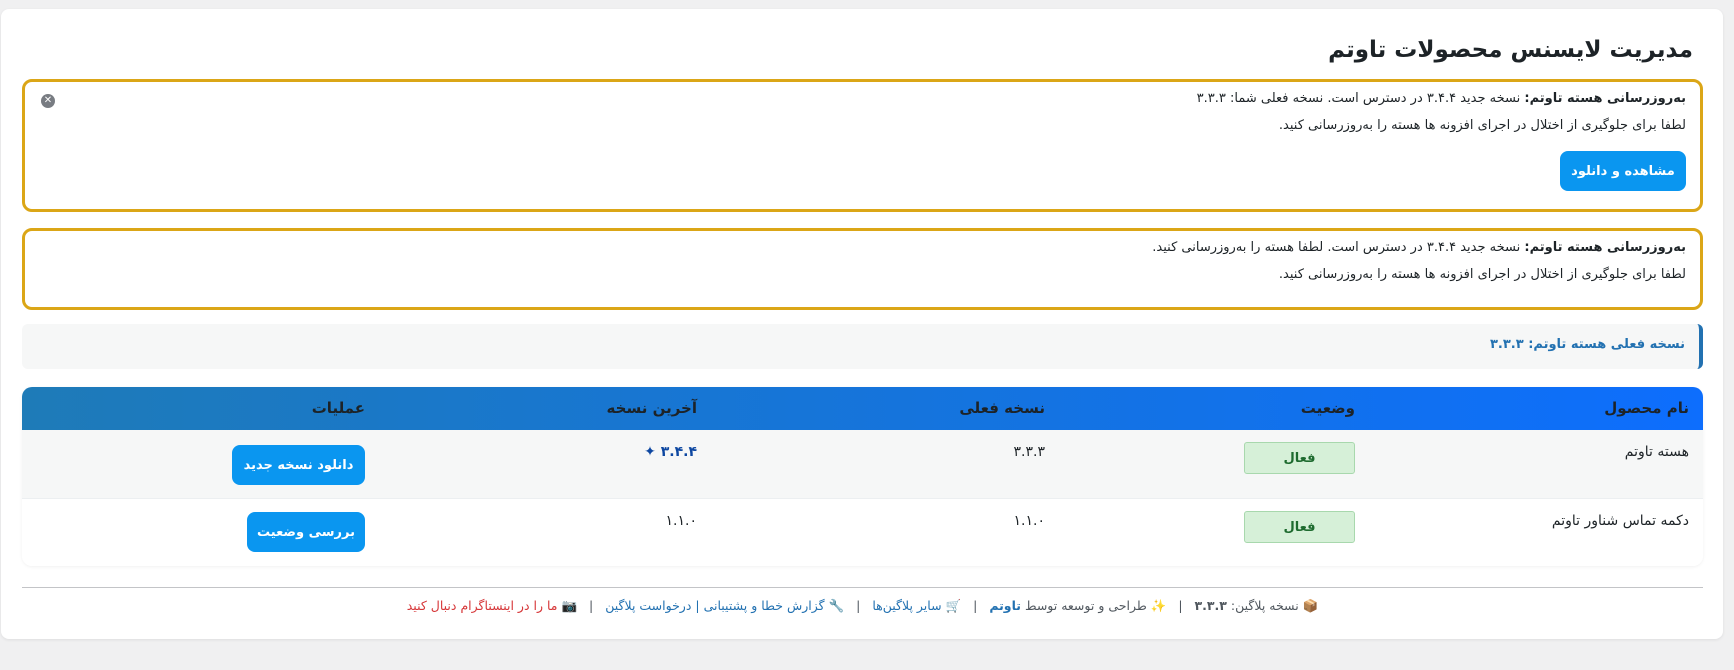 The image size is (1734, 670). I want to click on check-status-button: بررسی وضعیت, so click(306, 532).